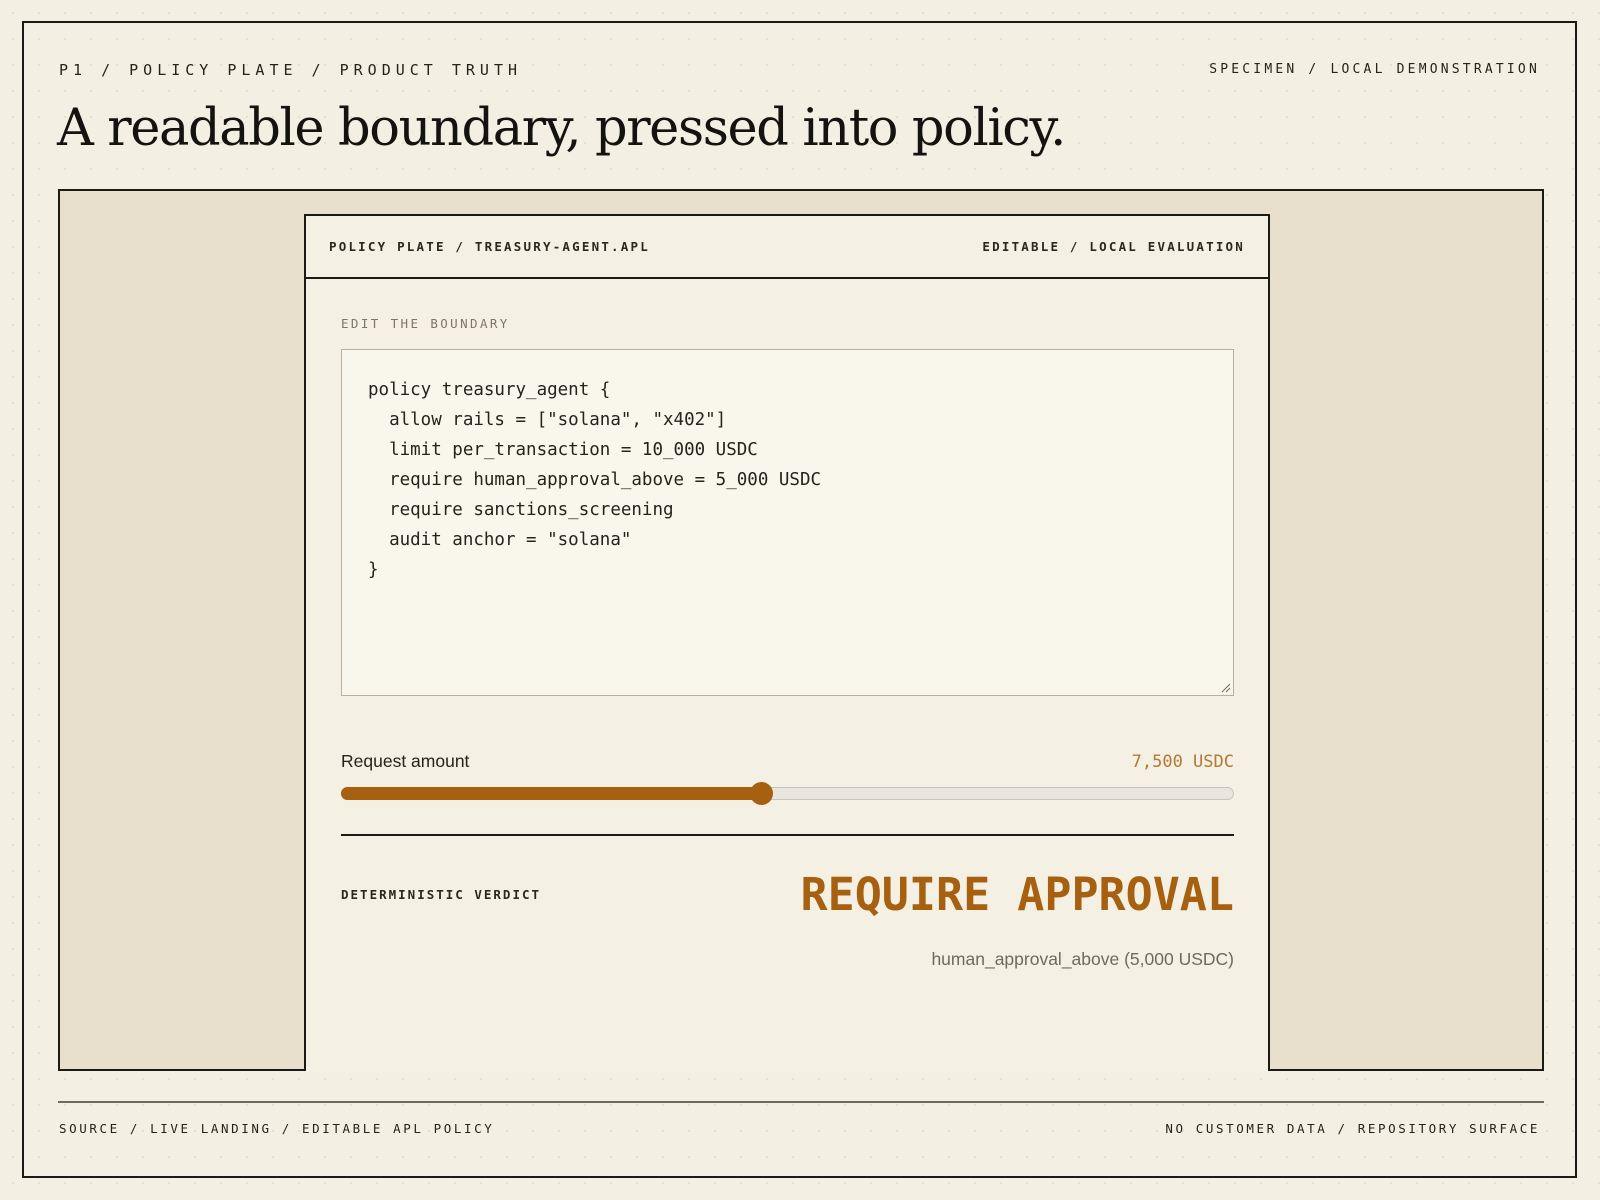 This screenshot has width=1600, height=1200. What do you see at coordinates (1225, 687) in the screenshot?
I see `resize-grip-icon` at bounding box center [1225, 687].